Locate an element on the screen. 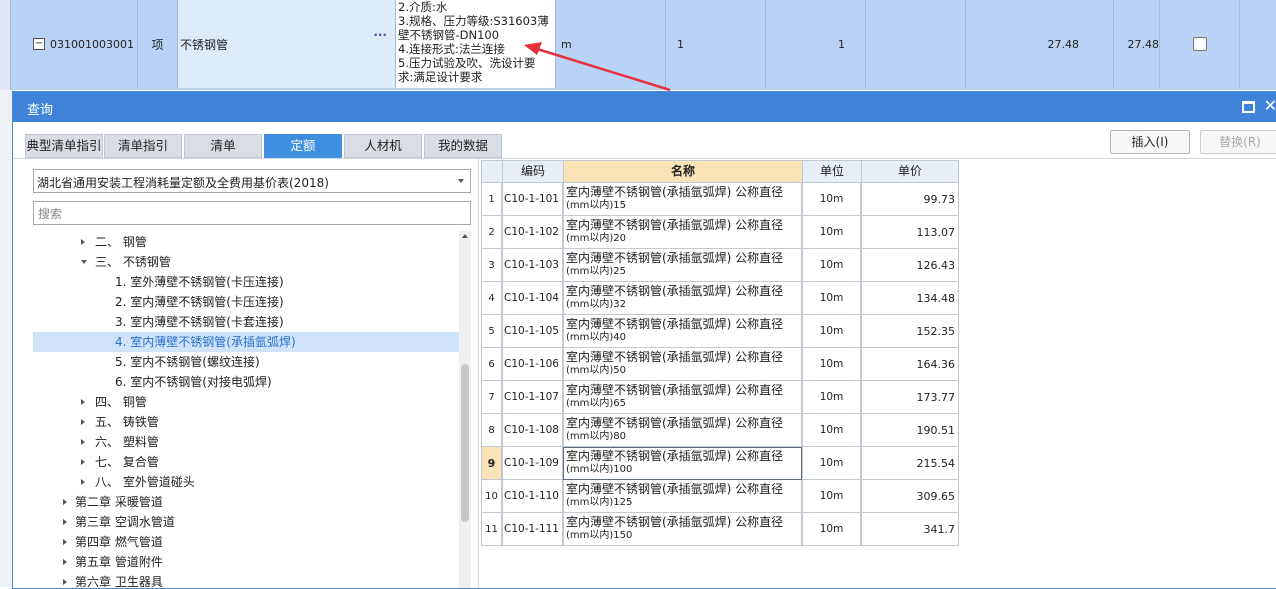 Image resolution: width=1276 pixels, height=589 pixels. quota-price-cell: 126.43 is located at coordinates (910, 265).